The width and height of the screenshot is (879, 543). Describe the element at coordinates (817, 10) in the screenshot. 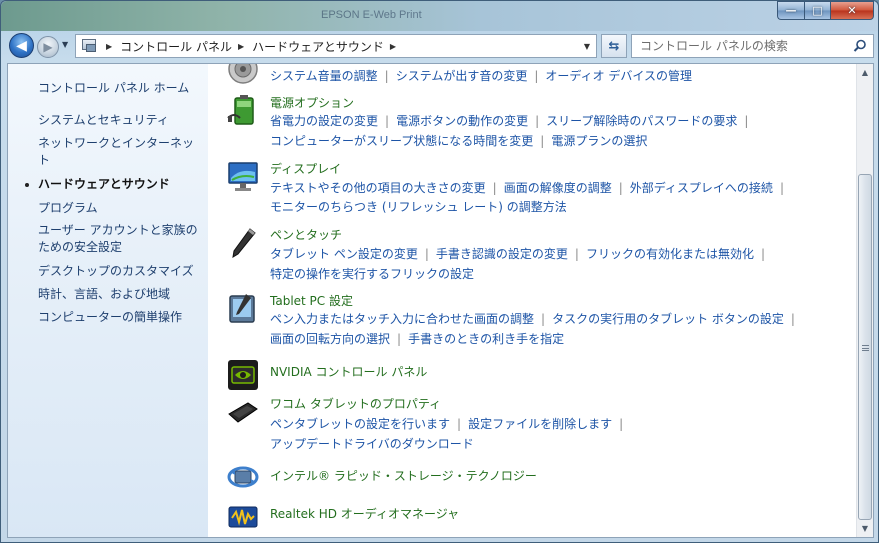

I see `maximize-button: □` at that location.